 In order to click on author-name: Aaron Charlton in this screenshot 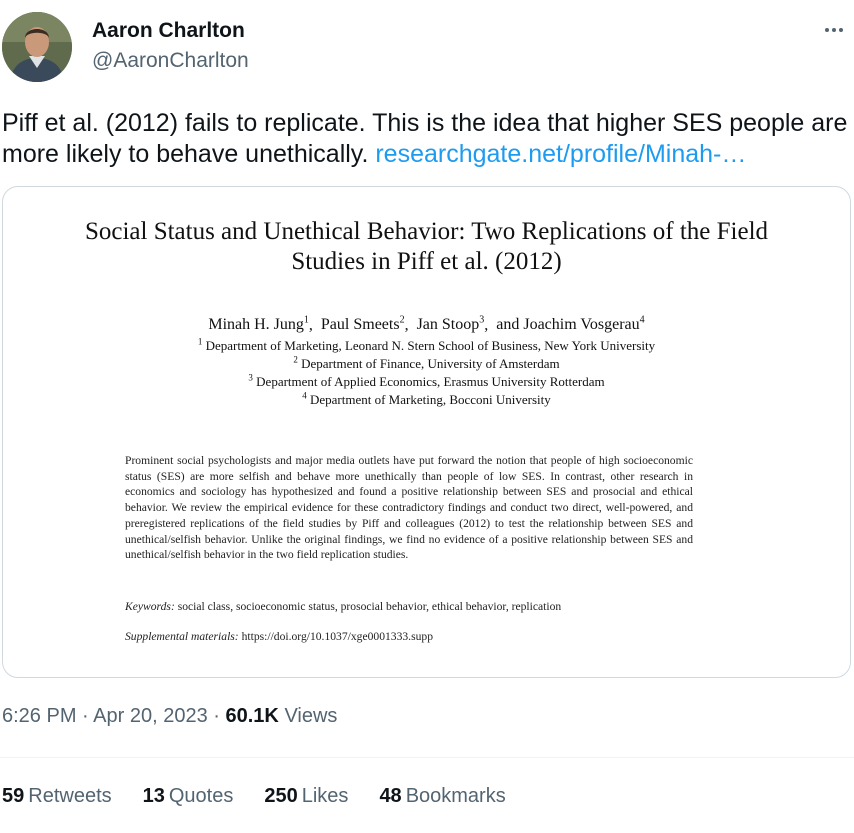, I will do `click(168, 31)`.